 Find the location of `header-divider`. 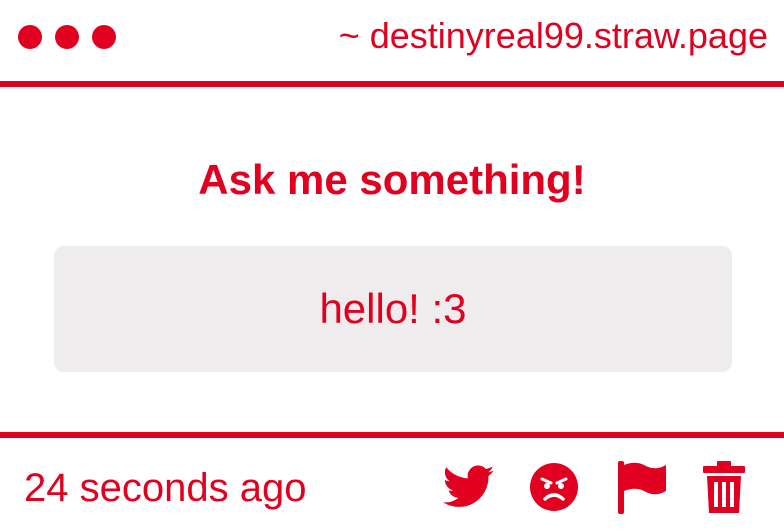

header-divider is located at coordinates (392, 84).